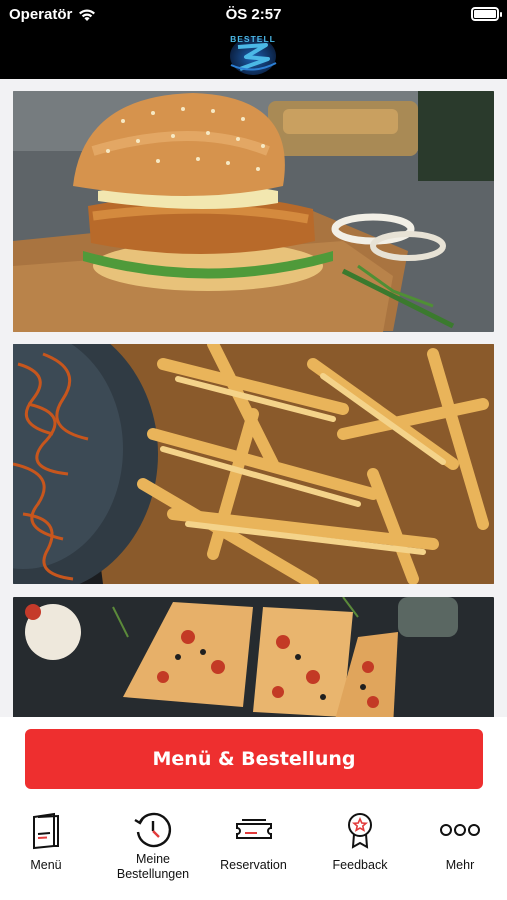  I want to click on tab-reservation: Reservation, so click(253, 852).